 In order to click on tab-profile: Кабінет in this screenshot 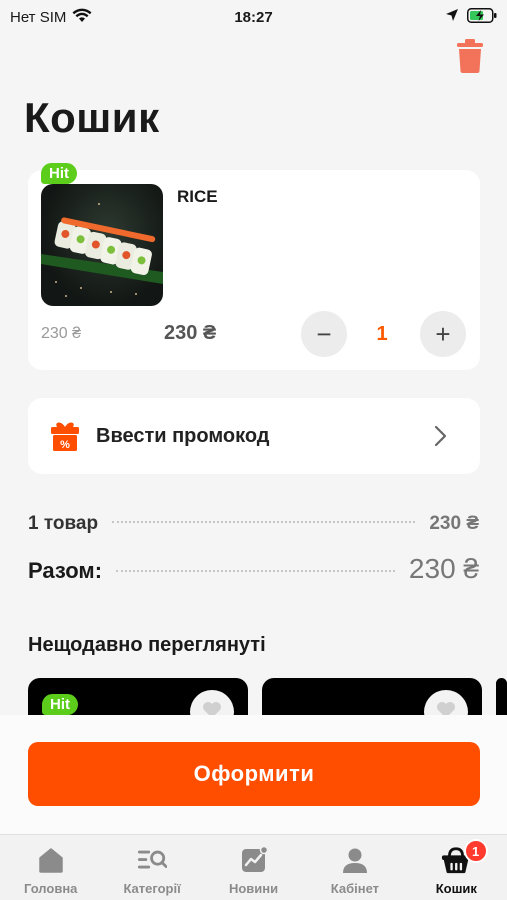, I will do `click(354, 867)`.